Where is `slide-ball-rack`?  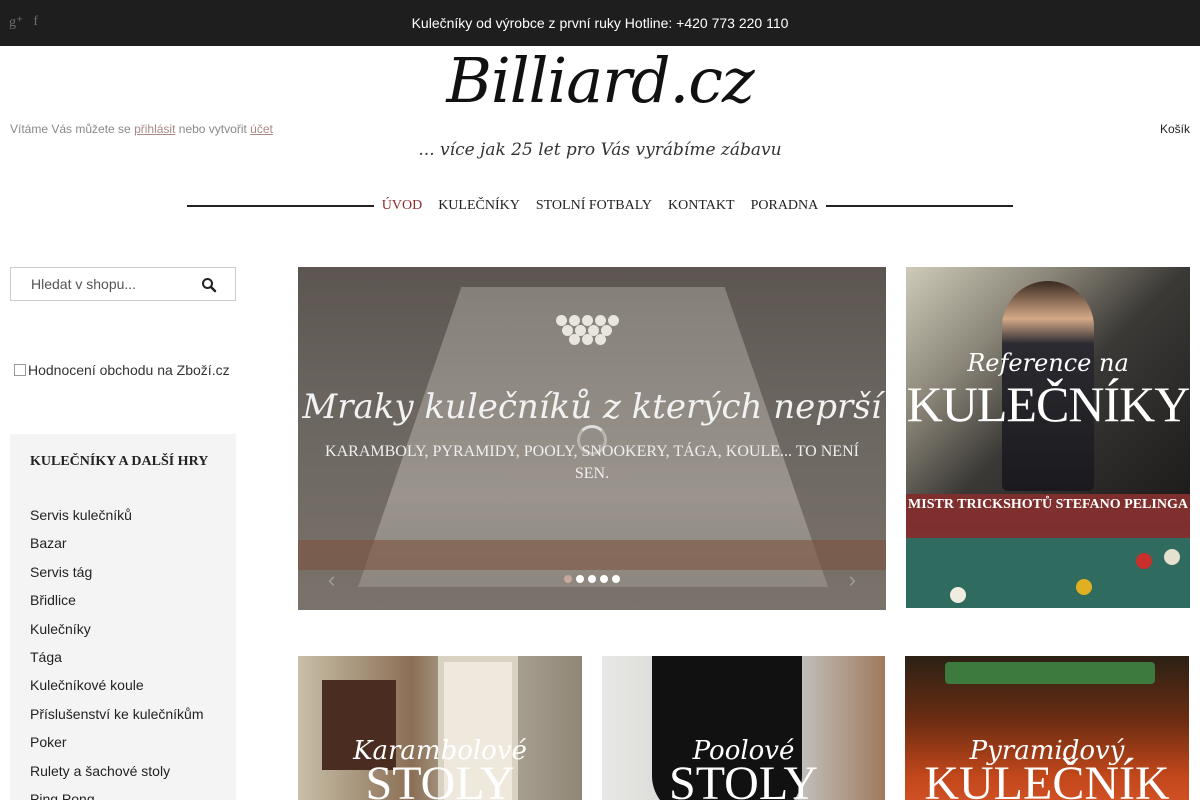
slide-ball-rack is located at coordinates (588, 330).